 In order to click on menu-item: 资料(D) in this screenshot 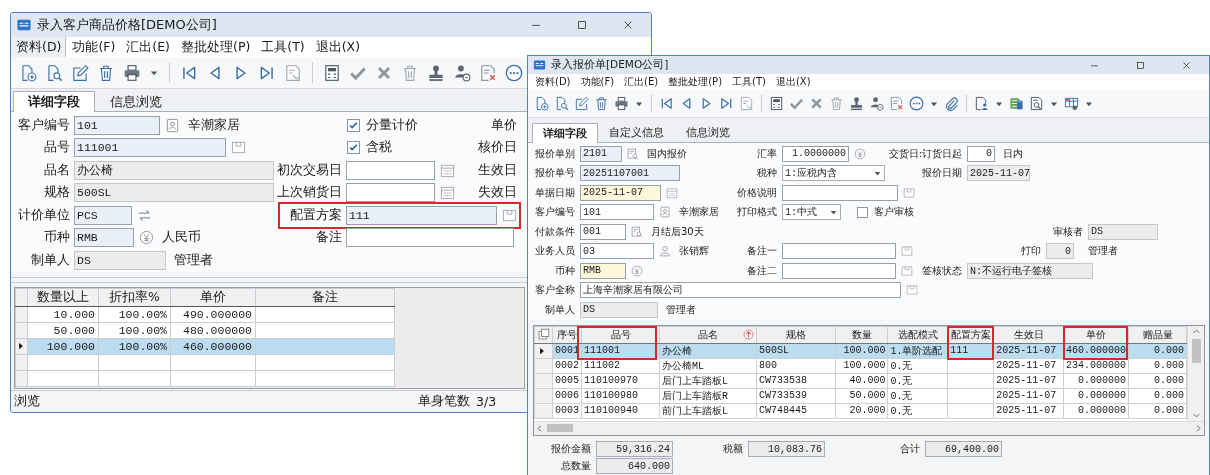, I will do `click(553, 82)`.